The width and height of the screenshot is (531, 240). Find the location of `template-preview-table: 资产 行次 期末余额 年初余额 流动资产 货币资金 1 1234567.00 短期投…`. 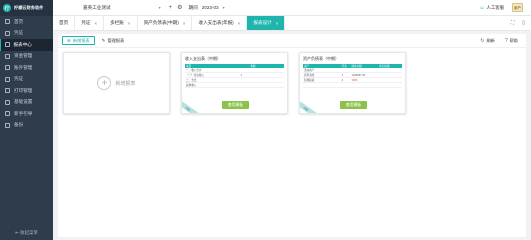

template-preview-table: 资产 行次 期末余额 年初余额 流动资产 货币资金 1 1234567.00 短期投… is located at coordinates (352, 76).